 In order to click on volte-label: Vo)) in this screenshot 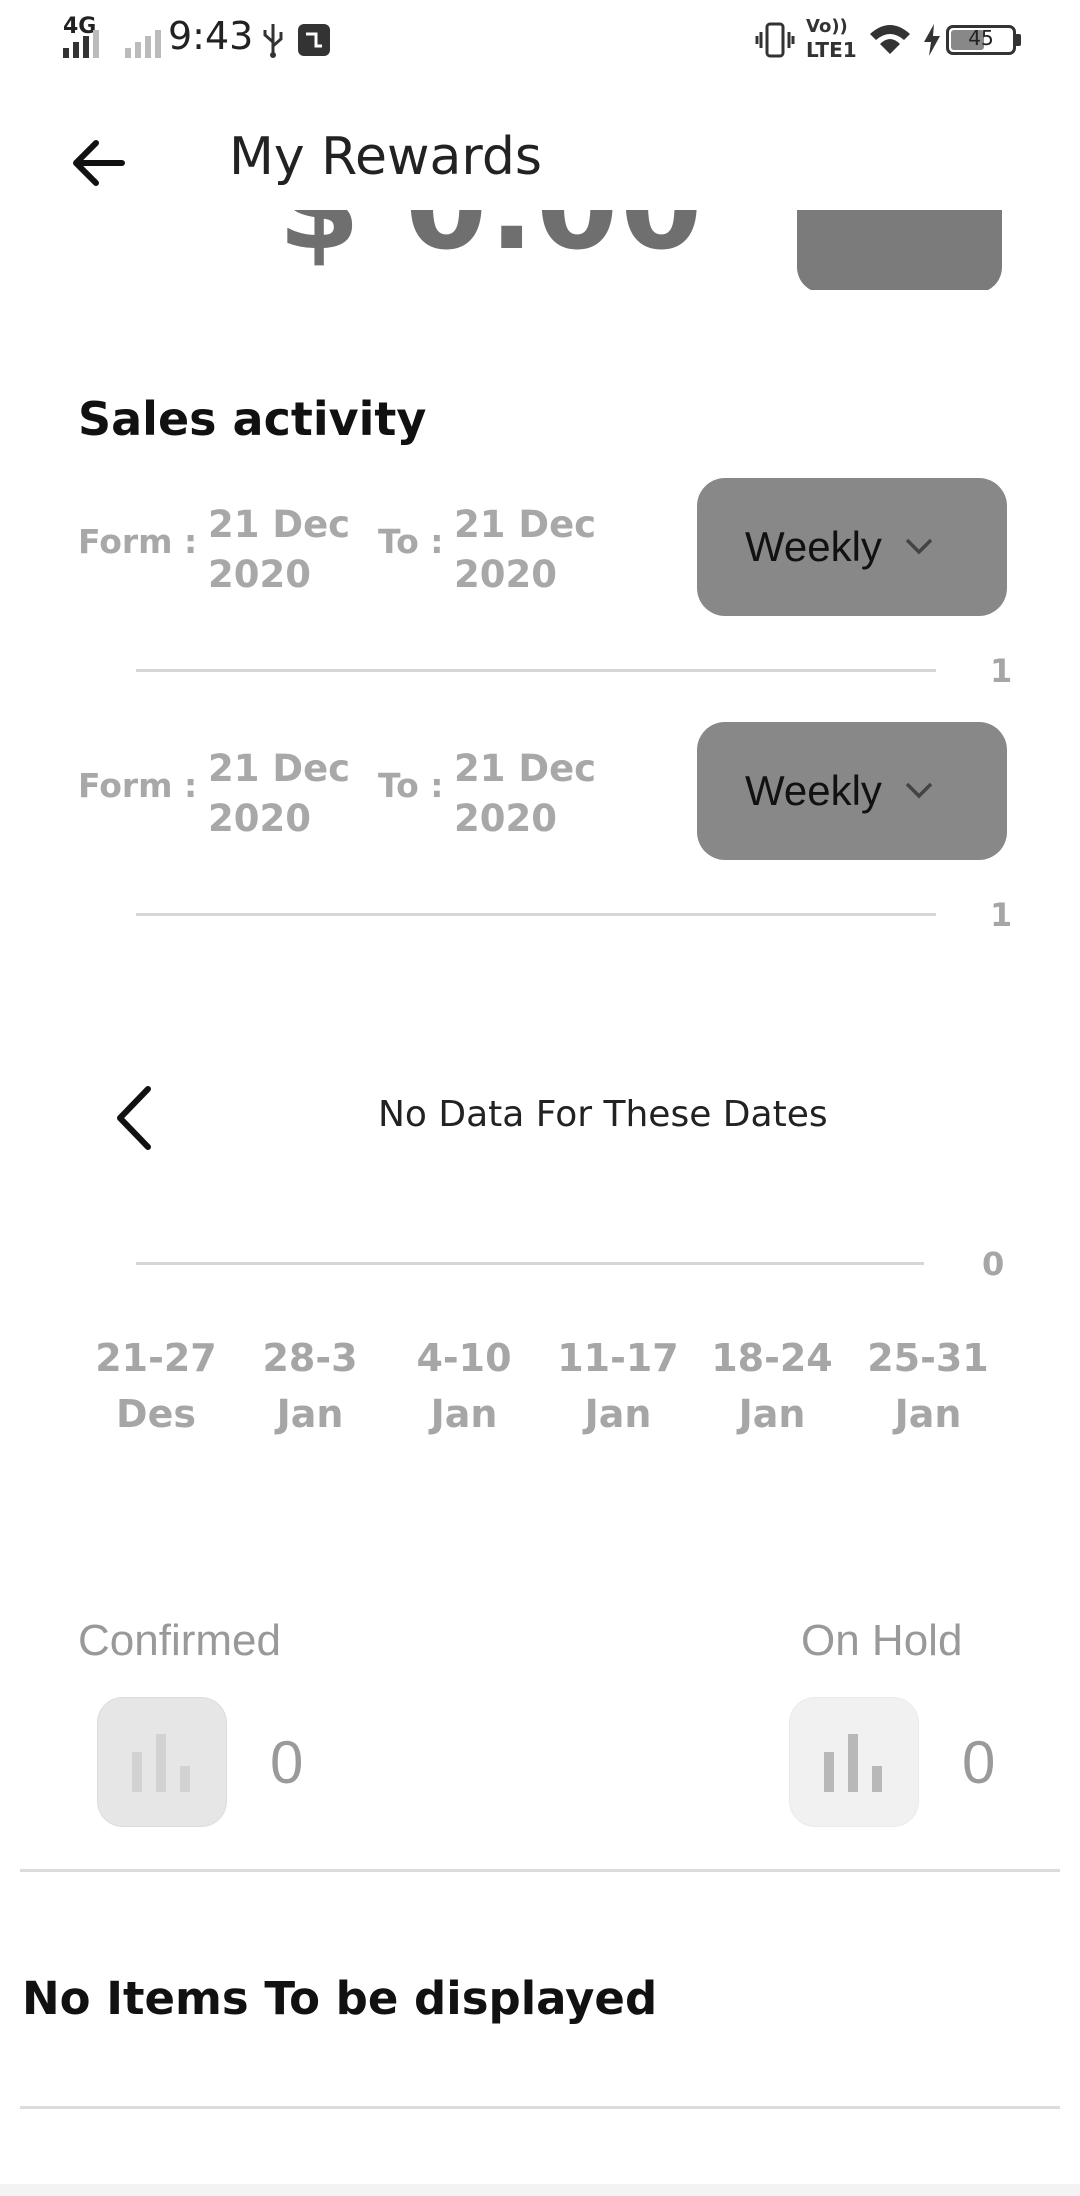, I will do `click(827, 26)`.